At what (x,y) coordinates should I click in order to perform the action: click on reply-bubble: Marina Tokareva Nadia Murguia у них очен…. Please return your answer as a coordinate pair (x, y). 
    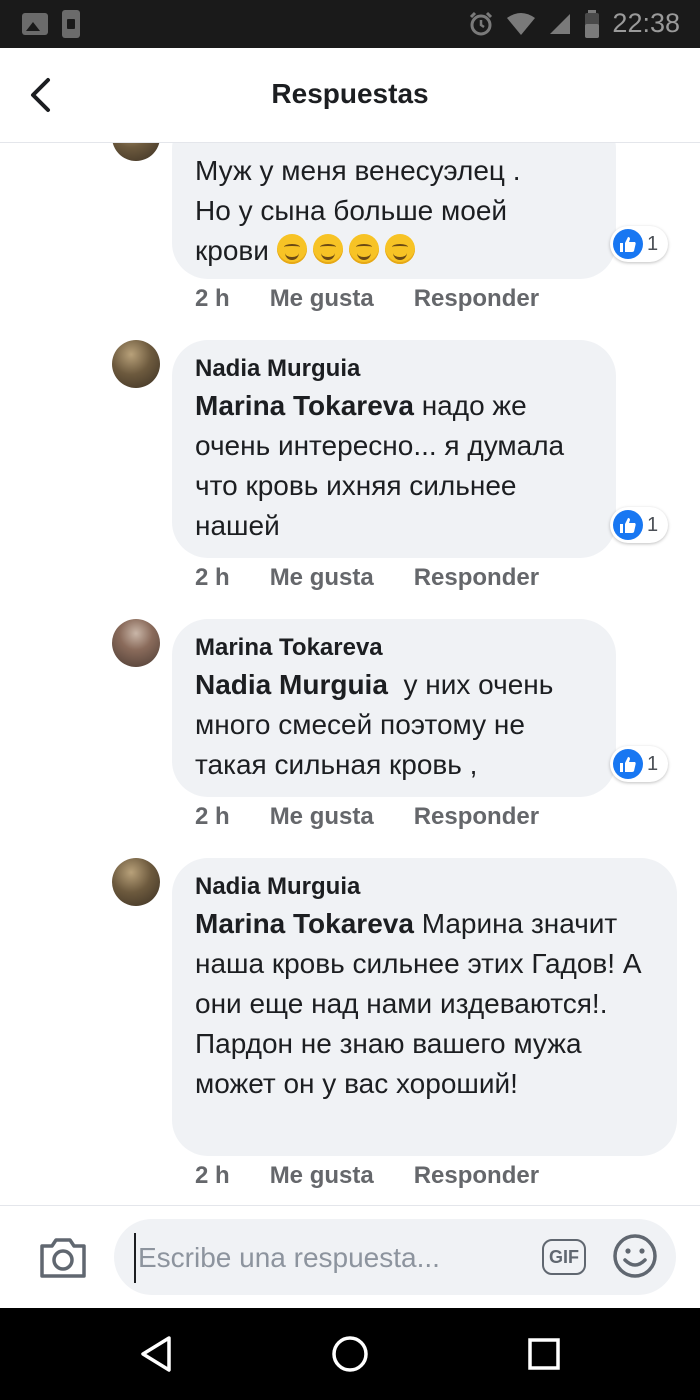
    Looking at the image, I should click on (394, 708).